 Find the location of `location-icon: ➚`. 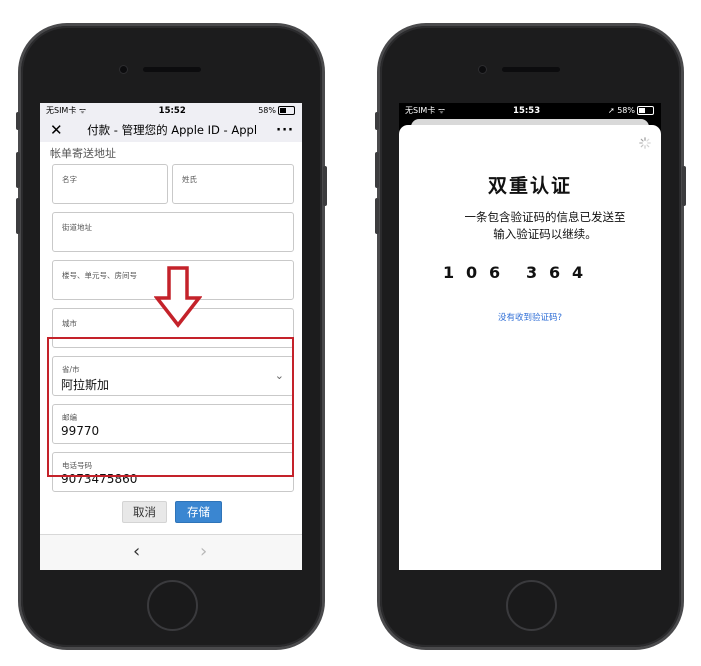

location-icon: ➚ is located at coordinates (611, 110).